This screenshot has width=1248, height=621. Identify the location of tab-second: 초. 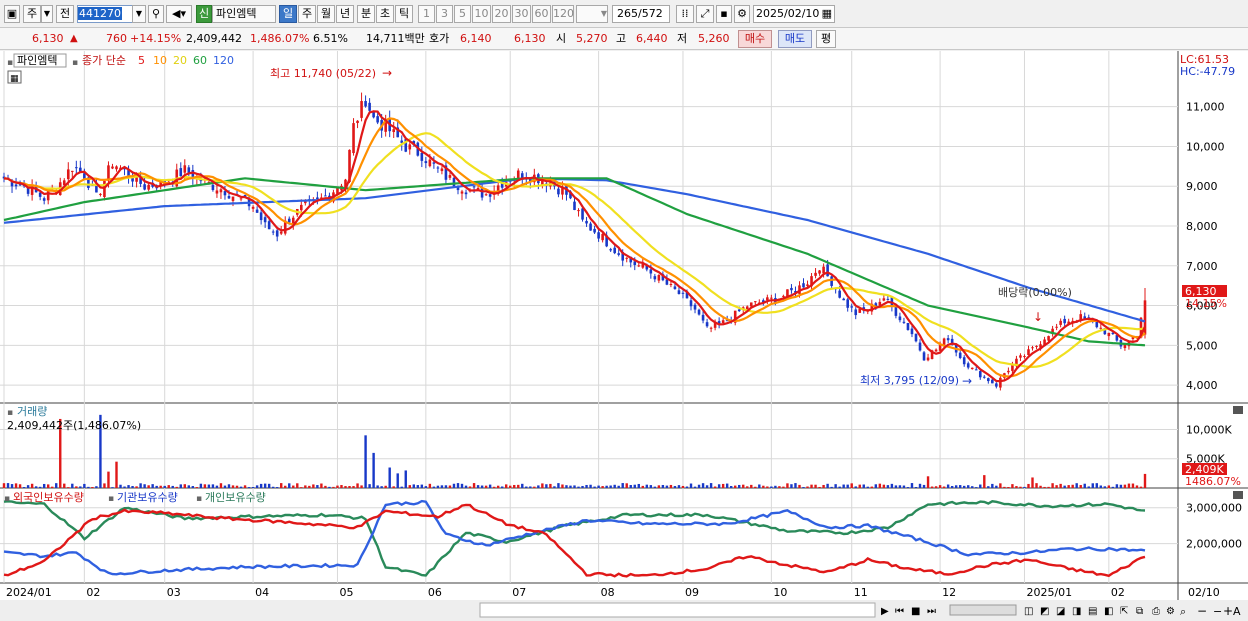
(385, 14).